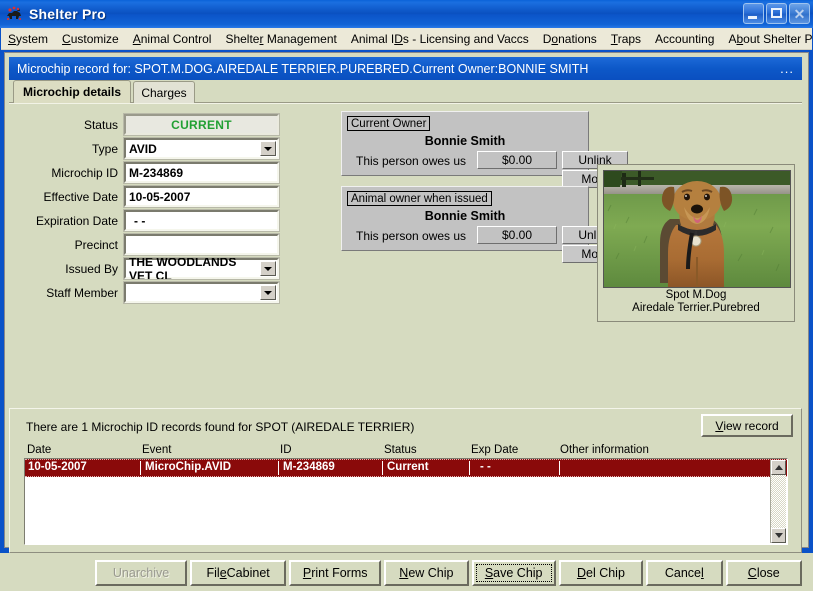 The width and height of the screenshot is (813, 591). Describe the element at coordinates (684, 573) in the screenshot. I see `cancel-button: Cance l` at that location.